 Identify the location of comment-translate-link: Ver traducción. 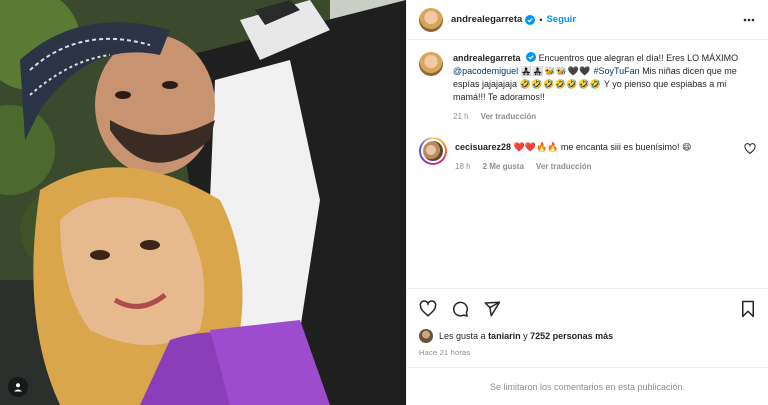
(564, 166).